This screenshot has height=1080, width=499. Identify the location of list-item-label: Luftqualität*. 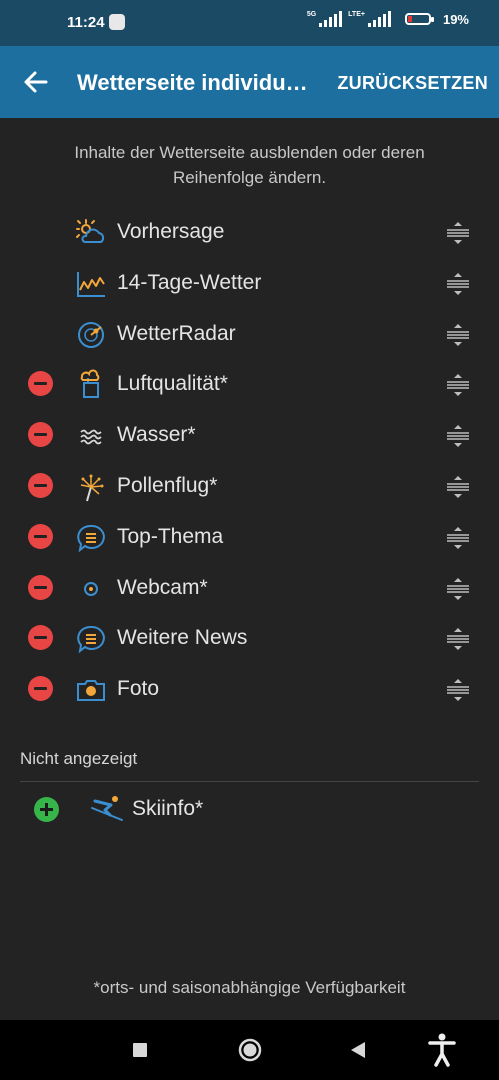
(172, 384).